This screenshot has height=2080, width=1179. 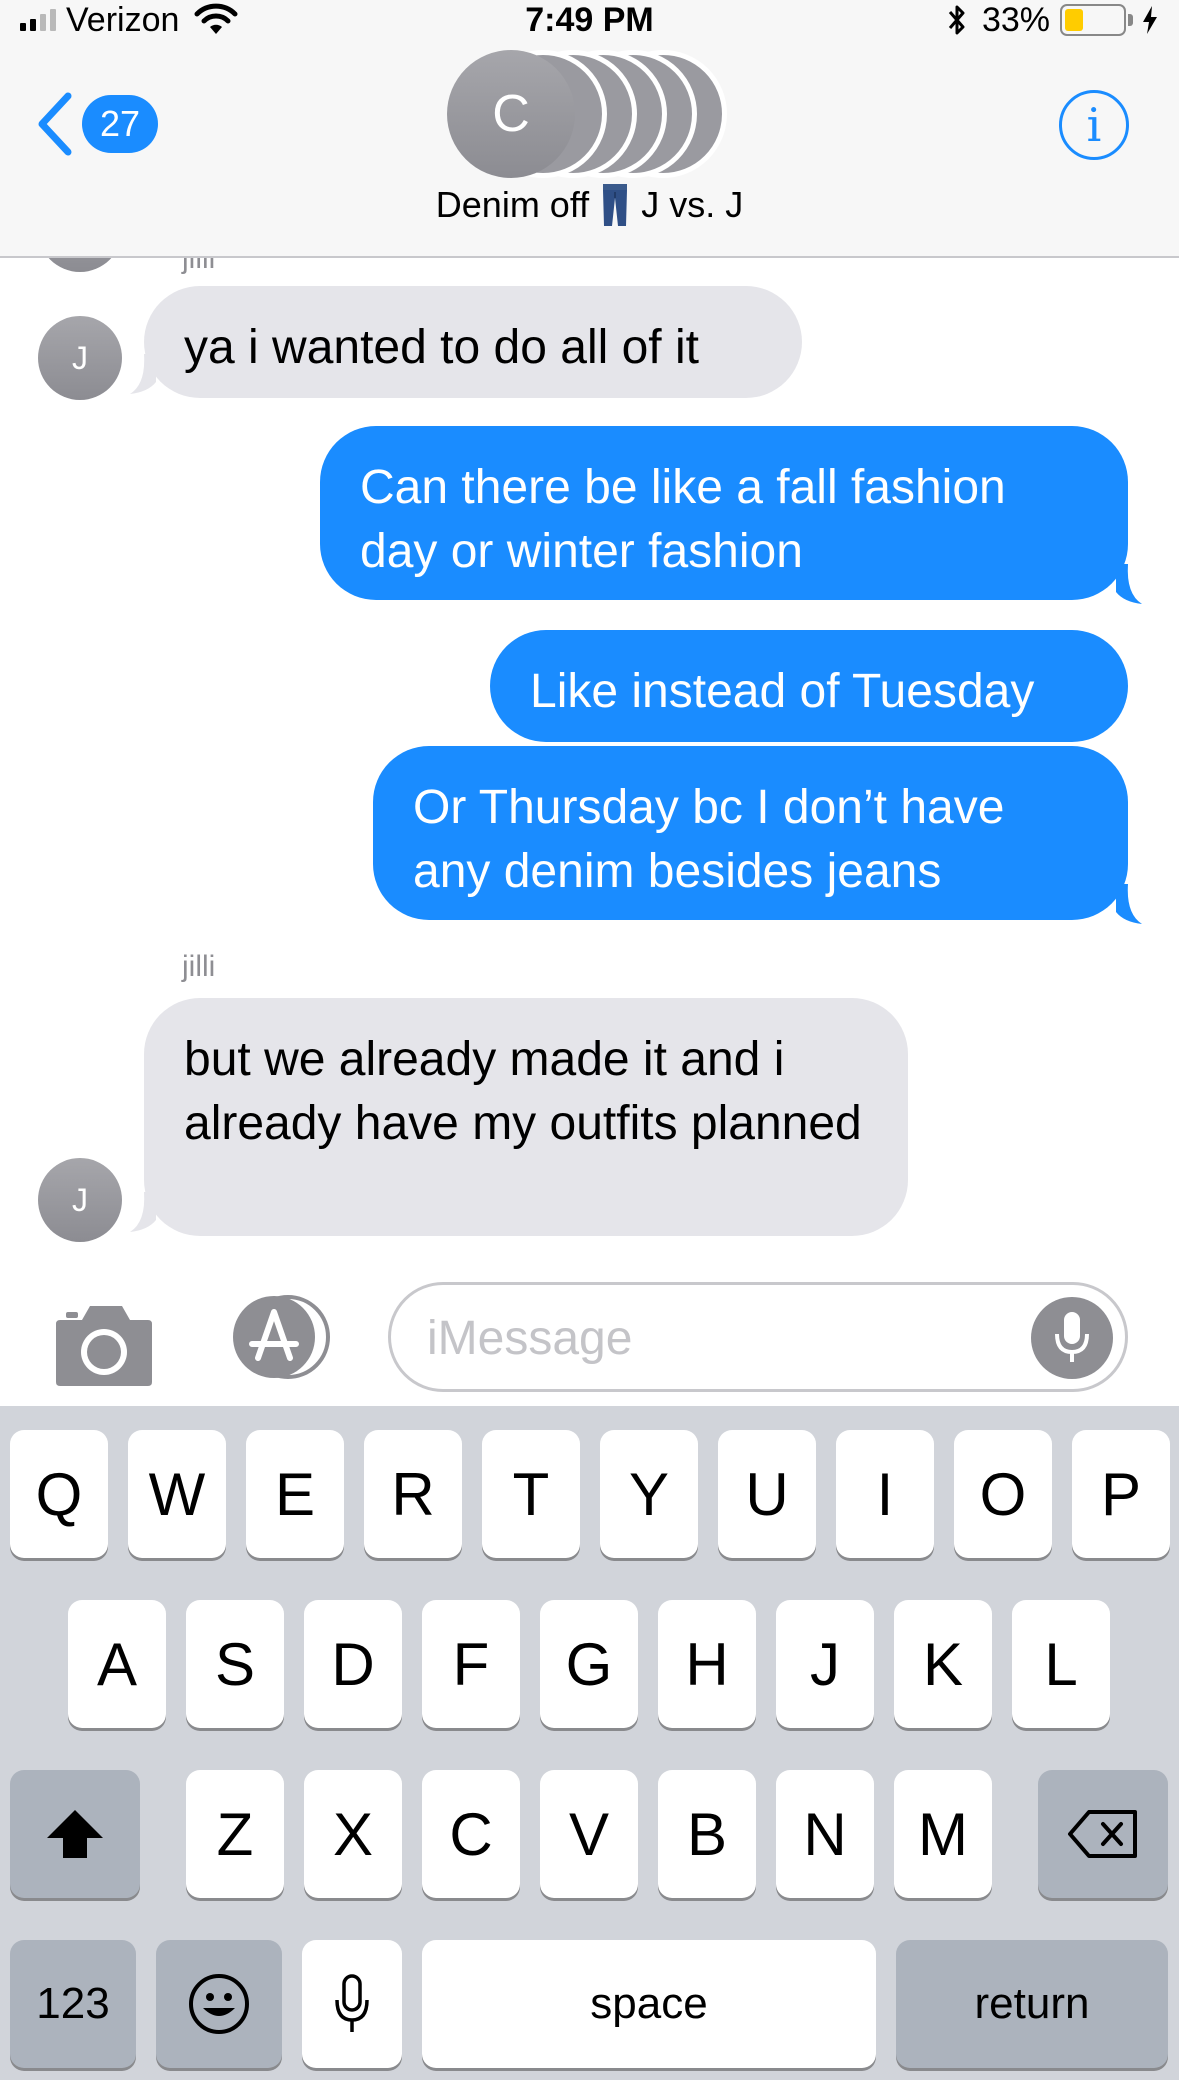 I want to click on group-avatar-stack: C, so click(x=592, y=114).